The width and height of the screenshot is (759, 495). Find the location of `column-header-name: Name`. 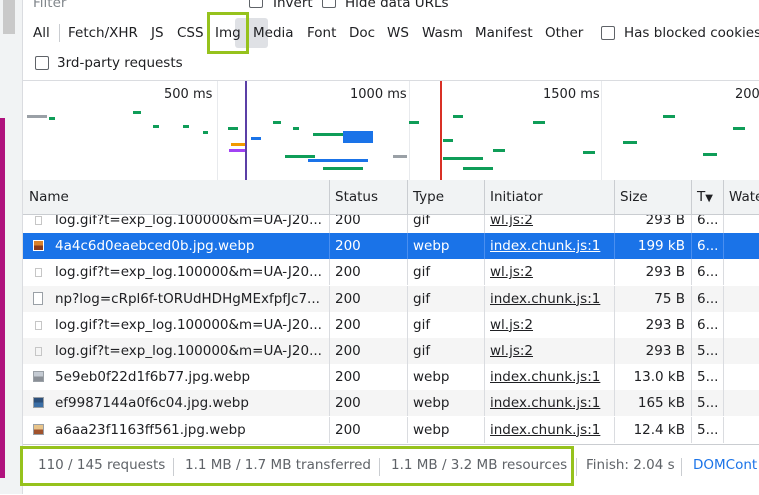

column-header-name: Name is located at coordinates (176, 197).